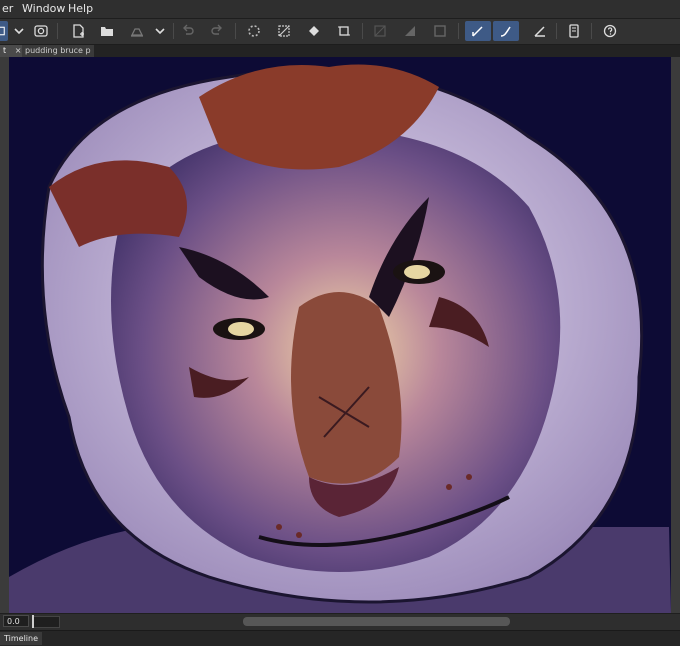  Describe the element at coordinates (314, 31) in the screenshot. I see `fill-icon` at that location.